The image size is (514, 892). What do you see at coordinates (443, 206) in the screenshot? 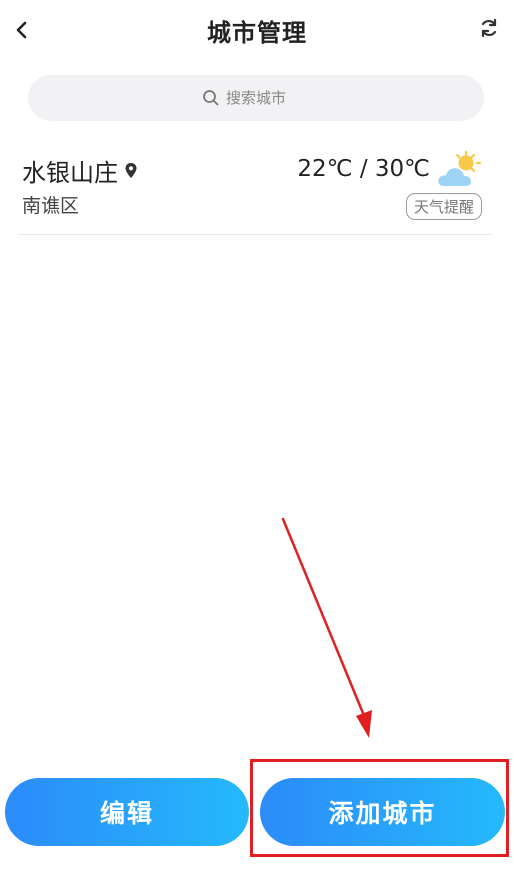
I see `weather-remind-button: 天气提醒` at bounding box center [443, 206].